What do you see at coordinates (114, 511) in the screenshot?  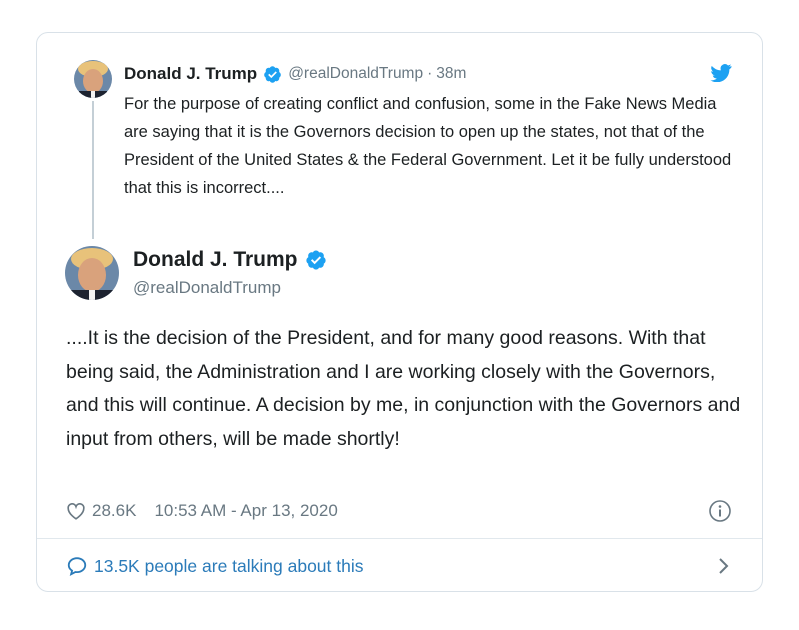 I see `like-count: 28.6K` at bounding box center [114, 511].